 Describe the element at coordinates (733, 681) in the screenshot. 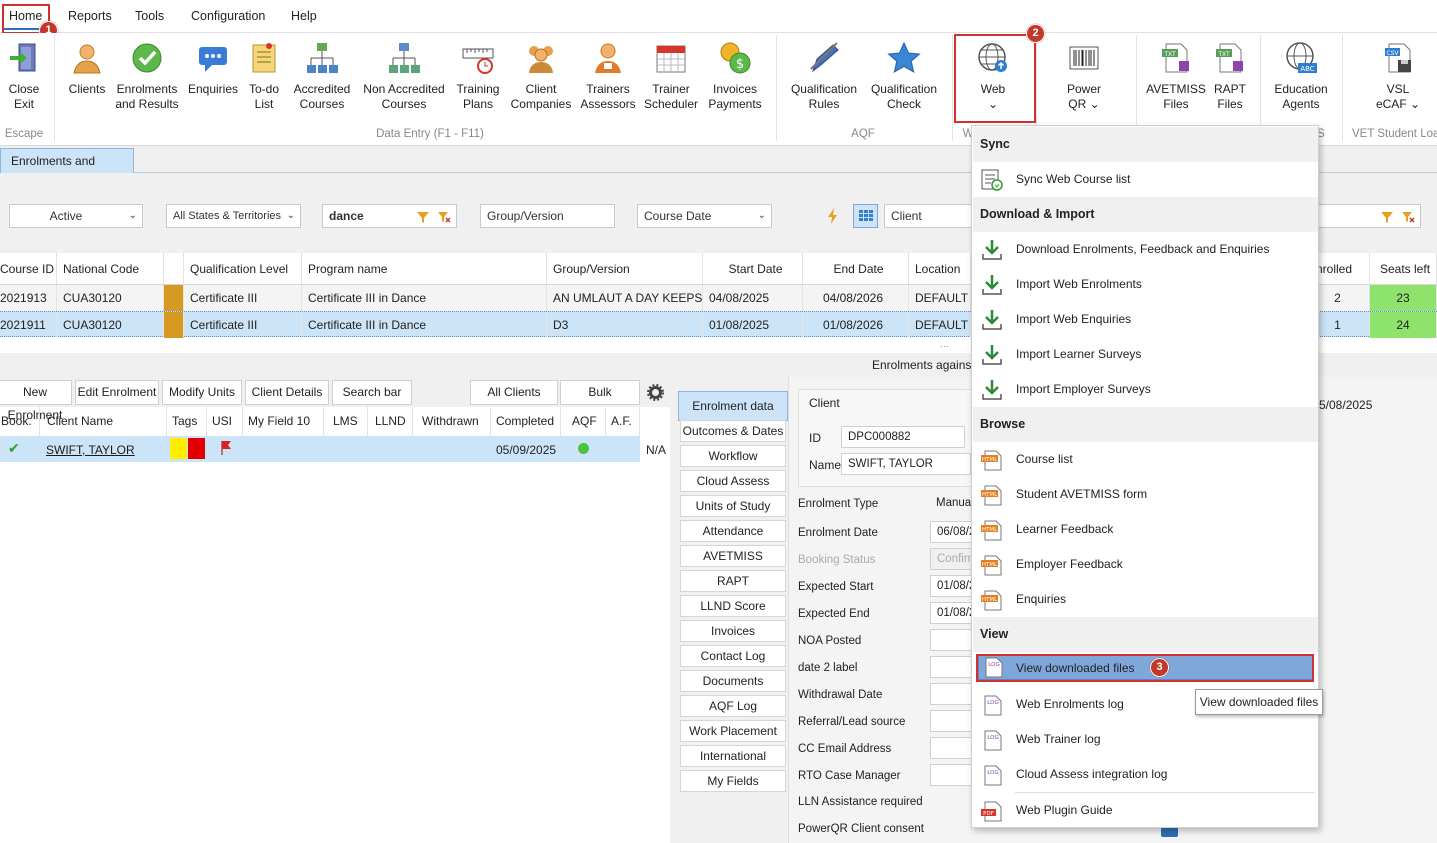

I see `tab-documents: Documents` at that location.